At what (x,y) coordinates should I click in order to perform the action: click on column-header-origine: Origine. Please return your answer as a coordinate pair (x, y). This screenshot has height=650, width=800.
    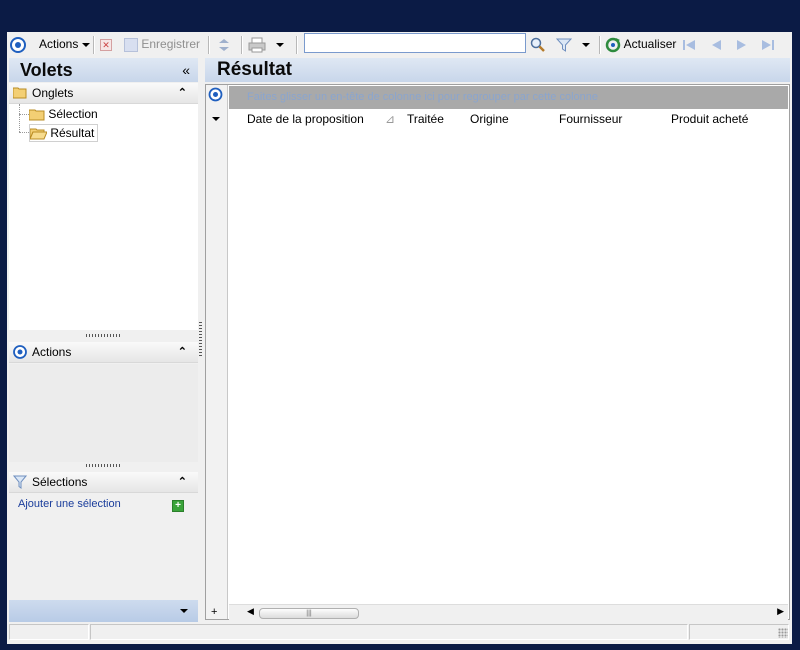
    Looking at the image, I should click on (489, 119).